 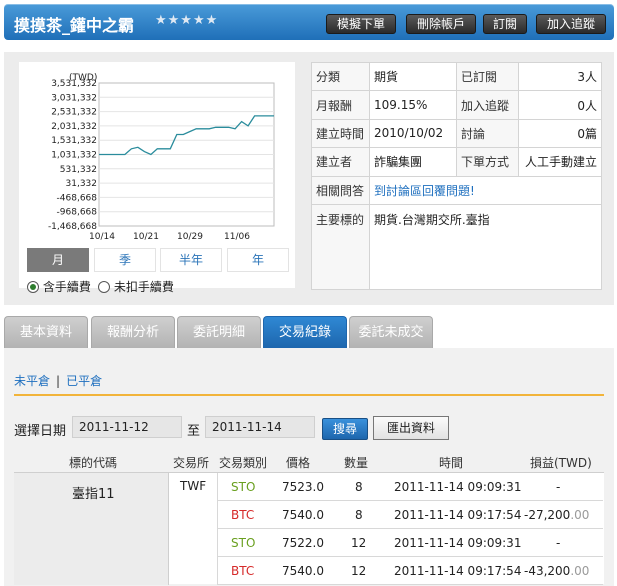 I want to click on y-tick-label: 1,031,332, so click(x=74, y=156).